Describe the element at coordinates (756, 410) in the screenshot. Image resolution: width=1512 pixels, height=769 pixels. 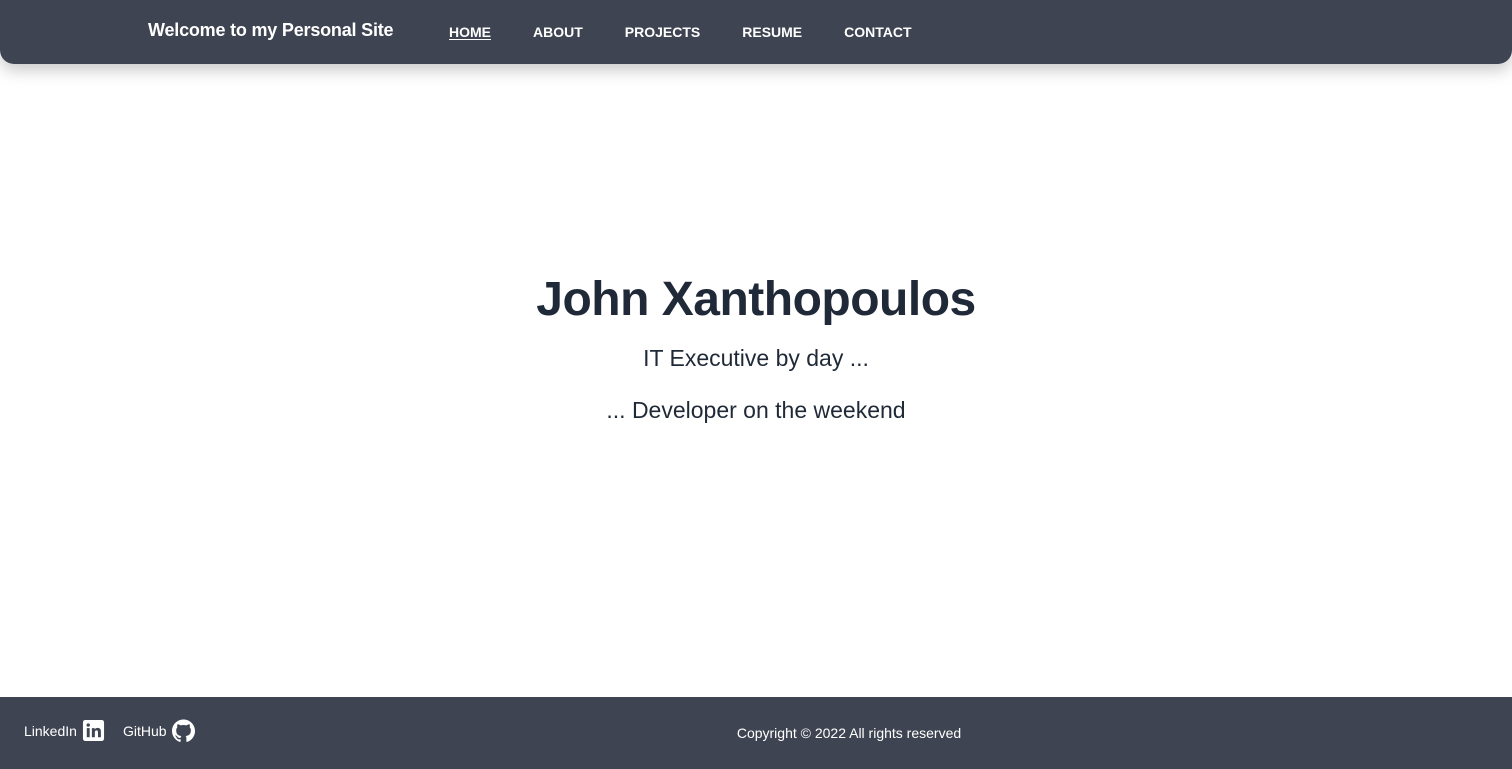
I see `hero-tagline-weekend: ... Developer on the weekend` at that location.